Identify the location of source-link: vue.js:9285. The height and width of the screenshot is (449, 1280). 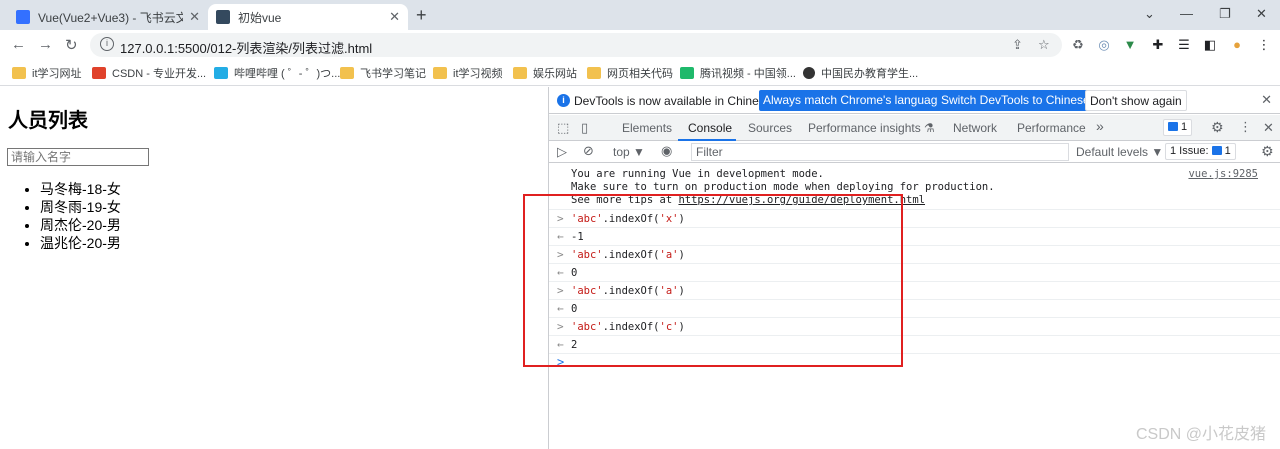
(1223, 174).